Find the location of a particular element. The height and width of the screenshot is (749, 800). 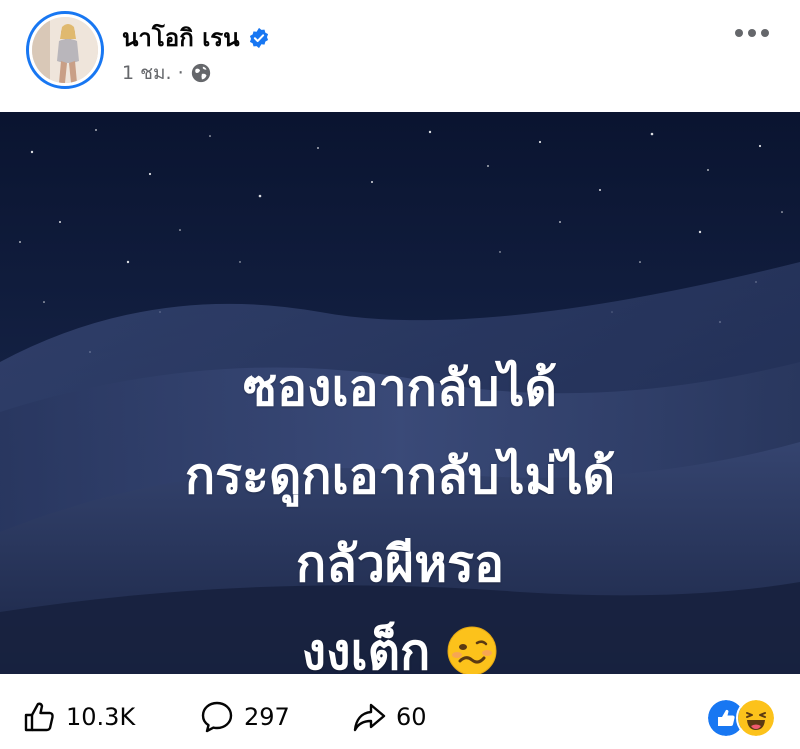

post-header: นาโอกิ เรน 1 ชม. · is located at coordinates (400, 56).